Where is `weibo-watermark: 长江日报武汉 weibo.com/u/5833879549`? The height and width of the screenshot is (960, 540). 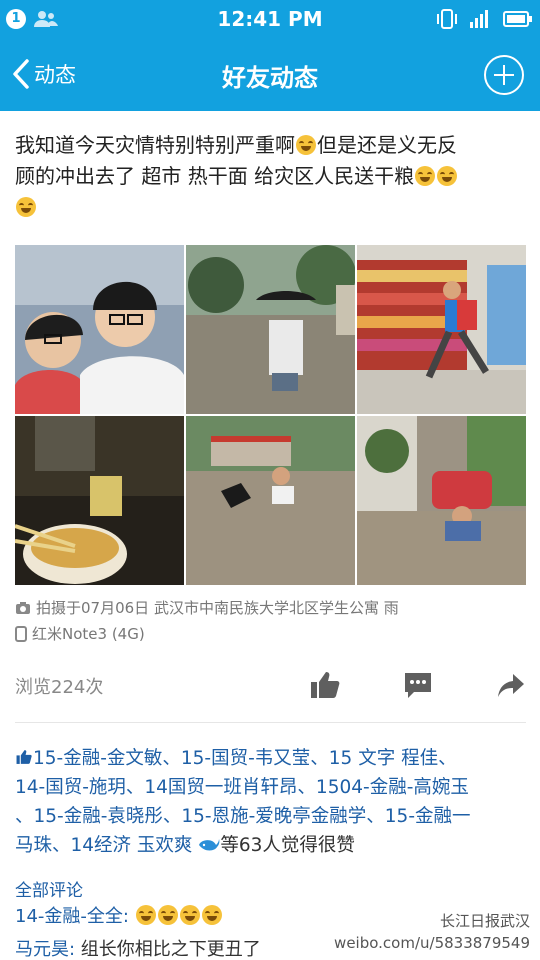
weibo-watermark: 长江日报武汉 weibo.com/u/5833879549 is located at coordinates (432, 932).